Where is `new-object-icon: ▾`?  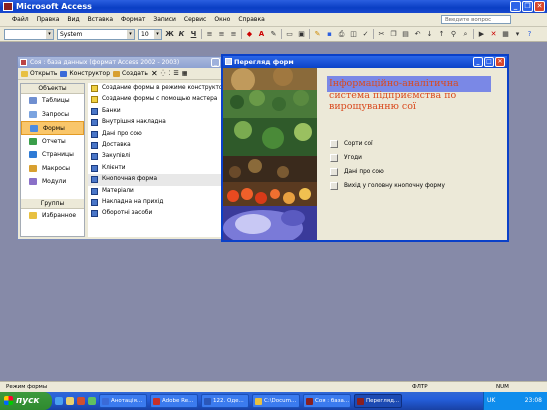
new-object-icon: ▾ is located at coordinates (517, 34).